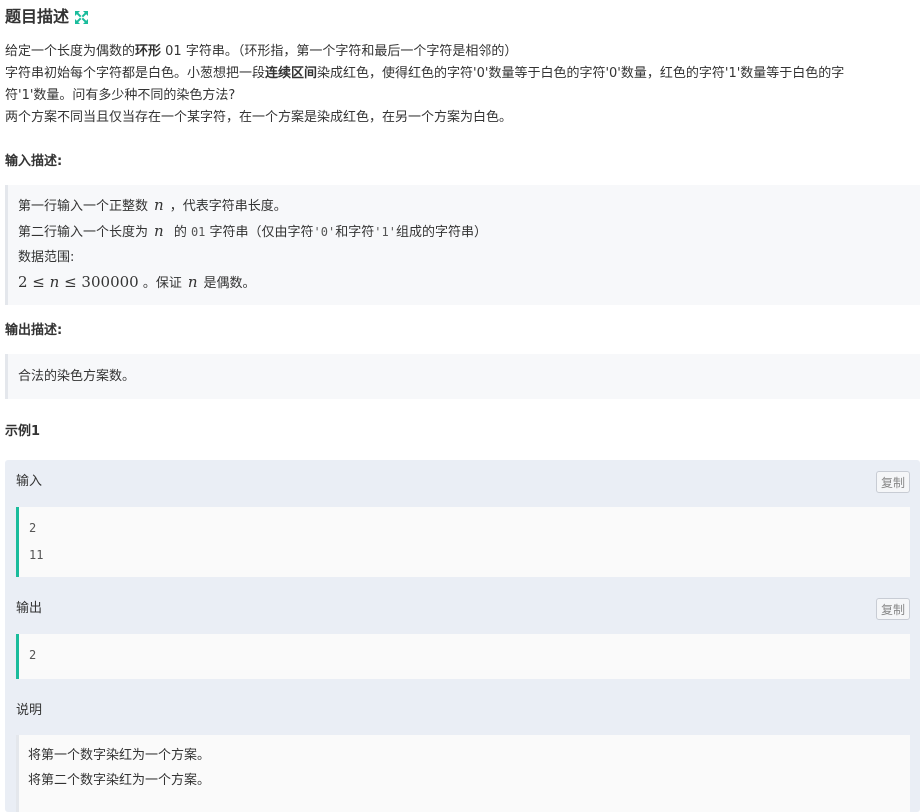 The height and width of the screenshot is (812, 920). Describe the element at coordinates (34, 161) in the screenshot. I see `input-description-label: 输入描述:` at that location.